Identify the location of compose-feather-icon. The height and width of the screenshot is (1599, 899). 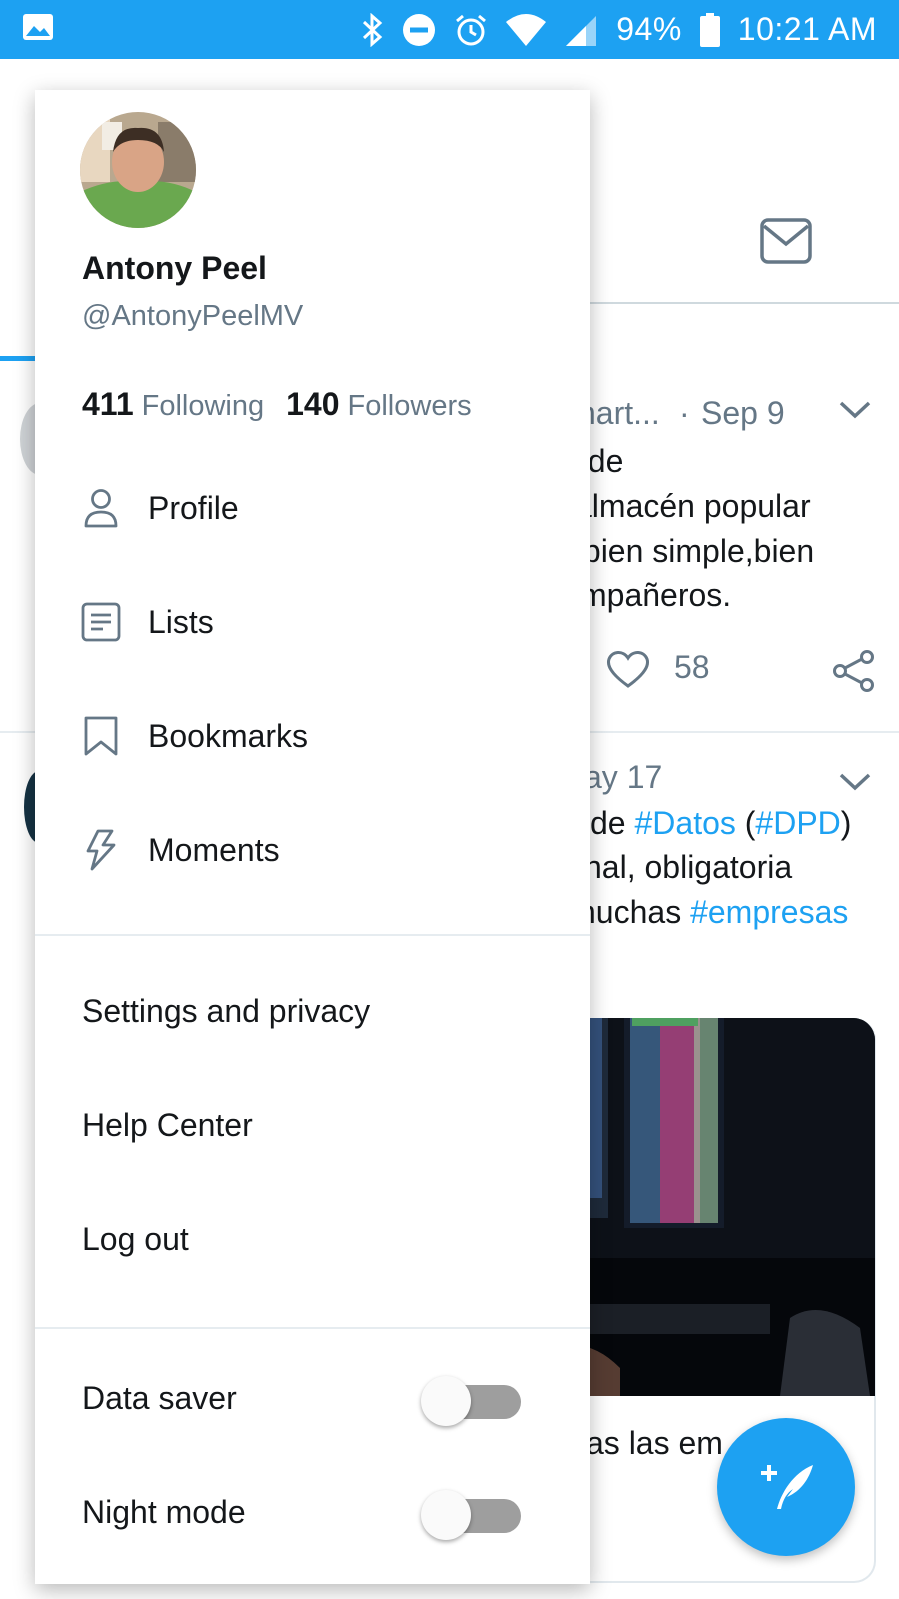
(786, 1487).